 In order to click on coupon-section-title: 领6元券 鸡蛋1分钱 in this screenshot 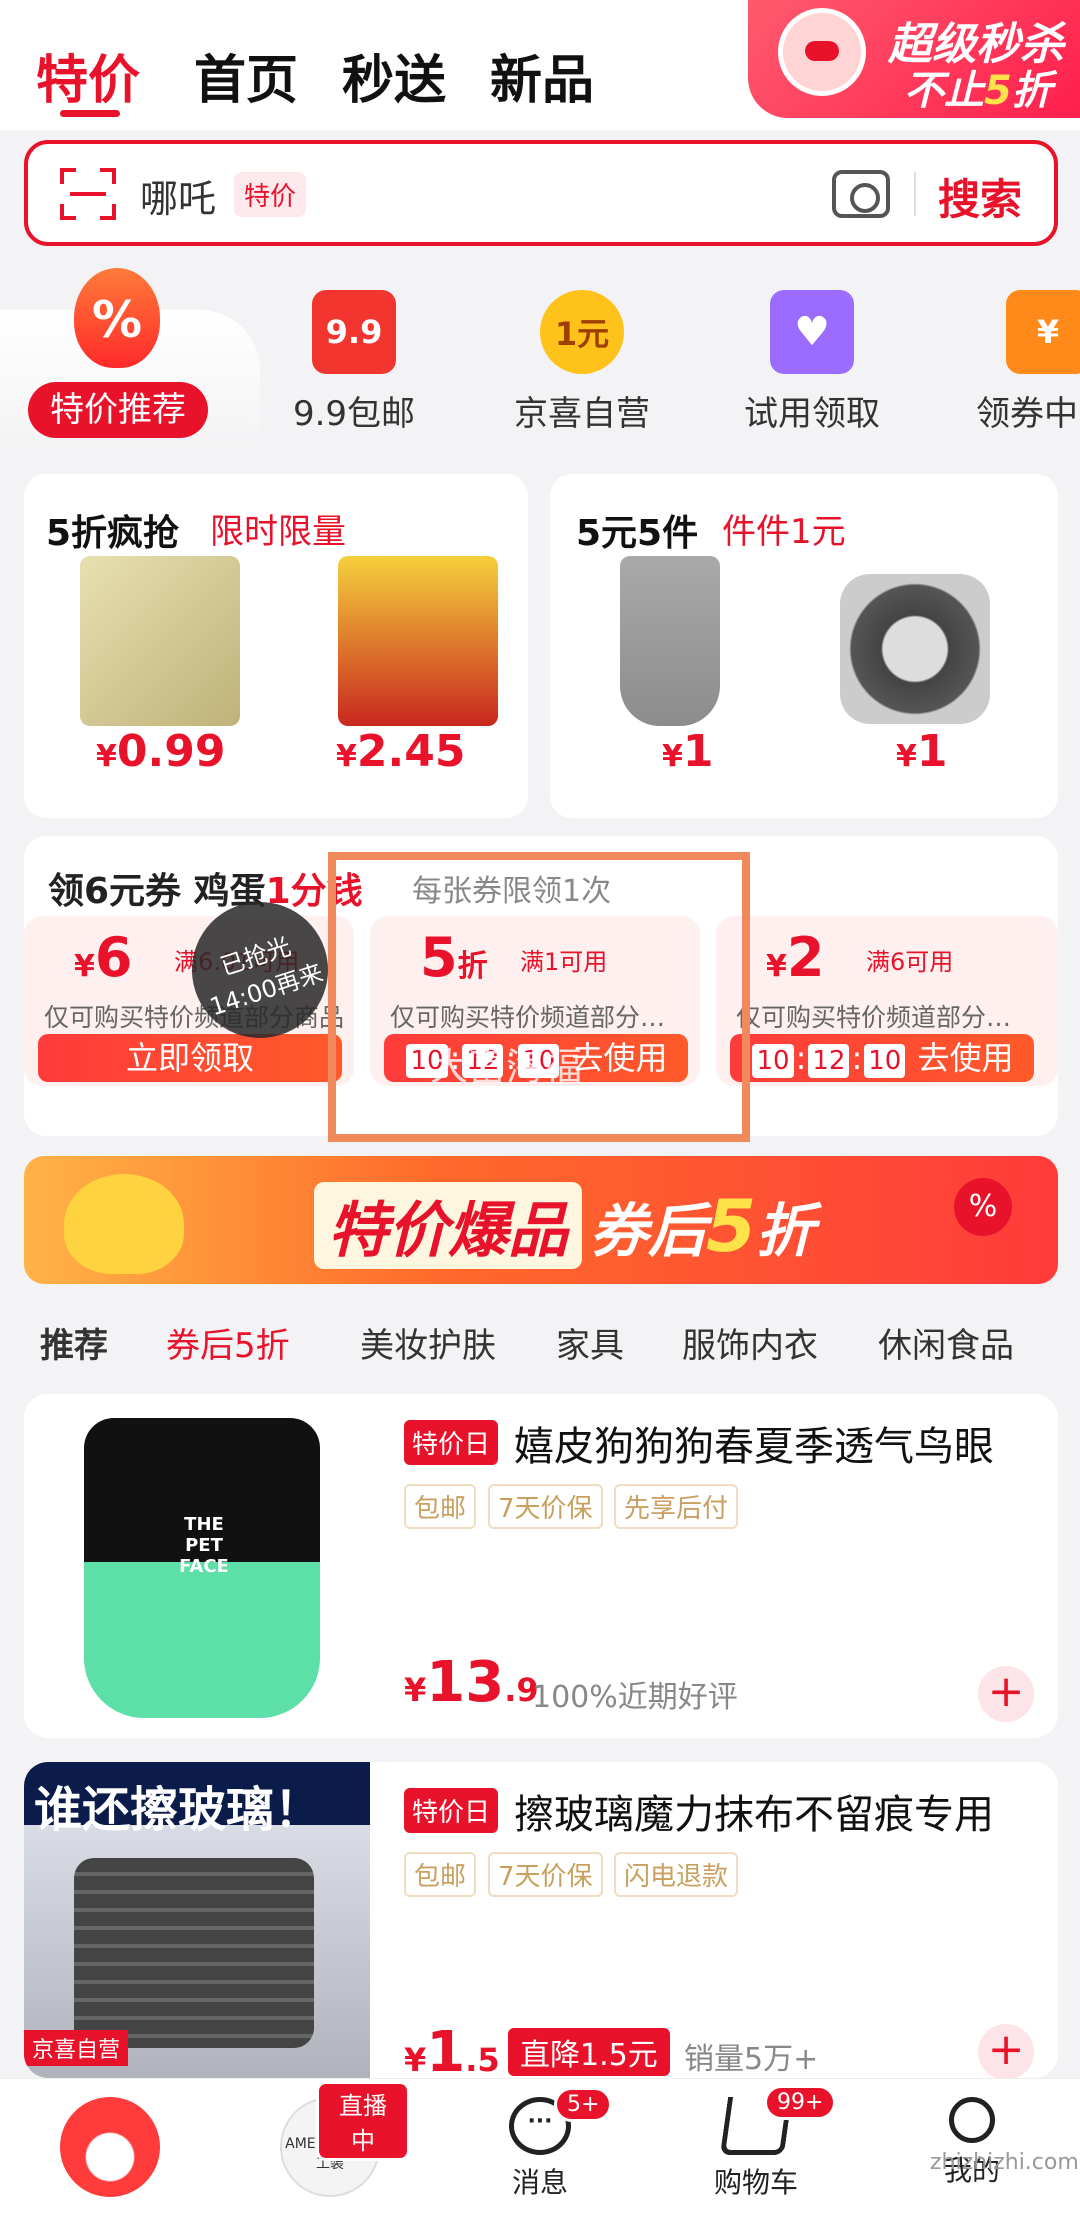, I will do `click(205, 891)`.